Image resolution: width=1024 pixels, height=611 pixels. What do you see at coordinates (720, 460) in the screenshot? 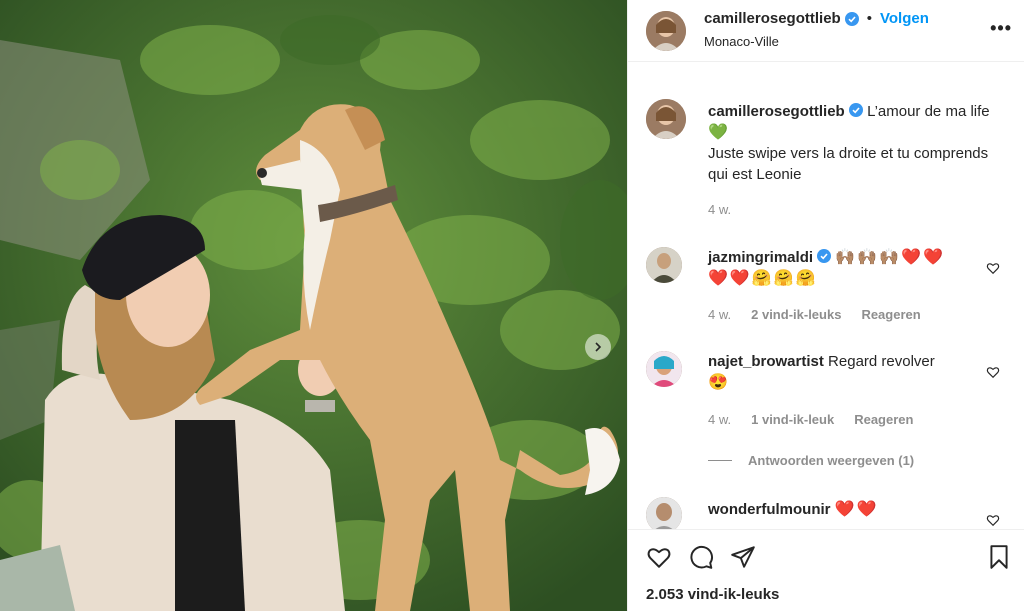
I see `replies-divider-line` at bounding box center [720, 460].